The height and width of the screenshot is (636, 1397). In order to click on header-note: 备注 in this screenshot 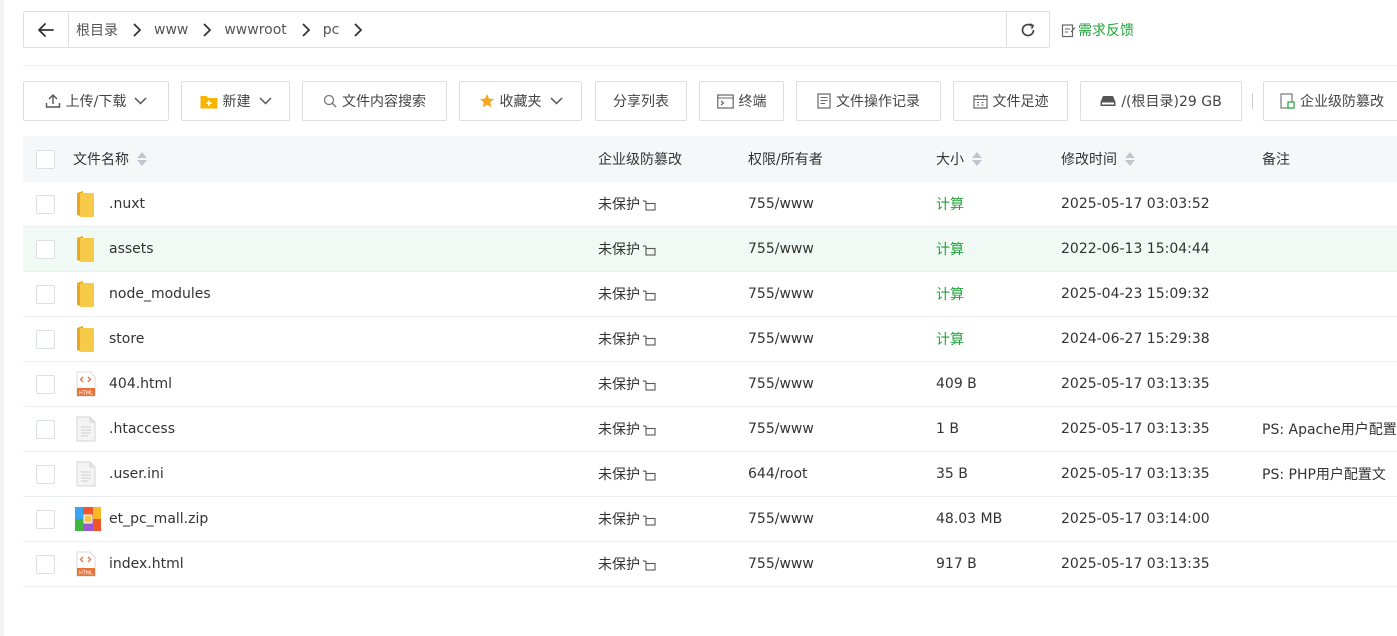, I will do `click(1276, 159)`.